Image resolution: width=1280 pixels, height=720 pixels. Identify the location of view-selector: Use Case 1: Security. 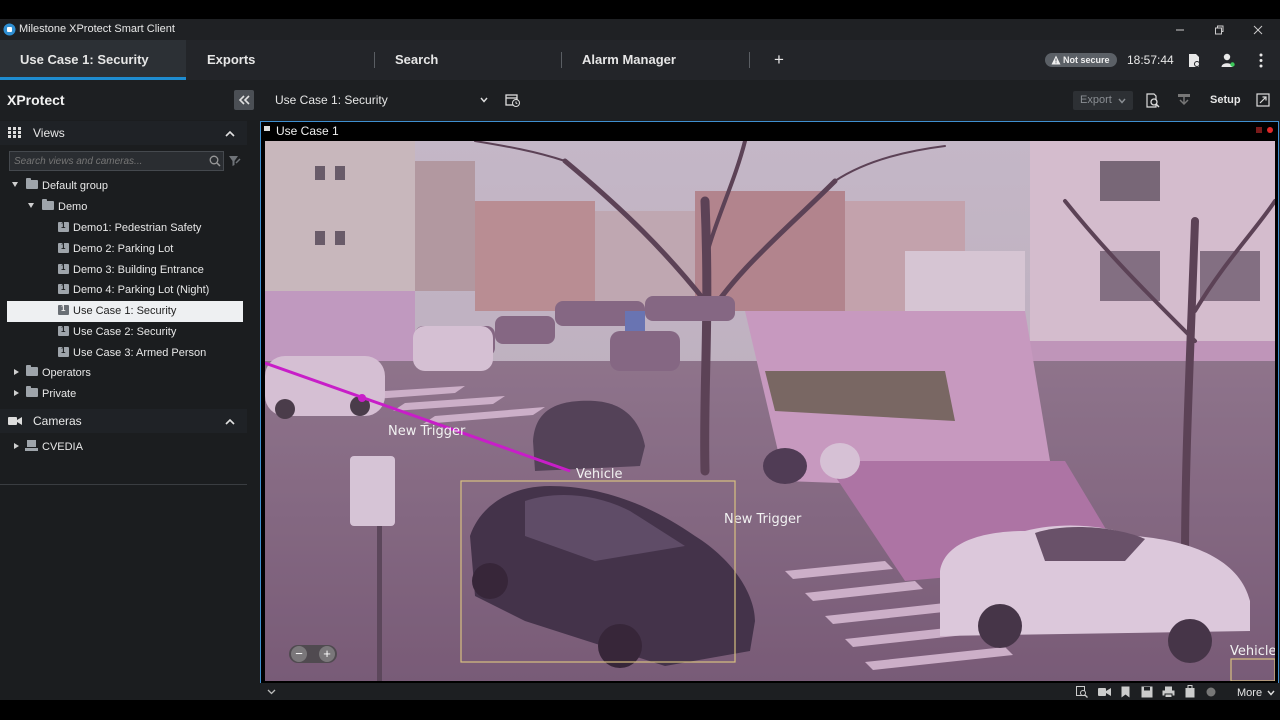
(383, 100).